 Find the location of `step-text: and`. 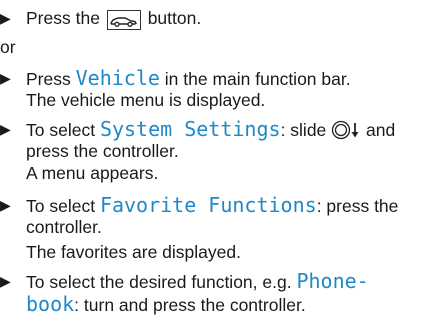

step-text: and is located at coordinates (381, 130).